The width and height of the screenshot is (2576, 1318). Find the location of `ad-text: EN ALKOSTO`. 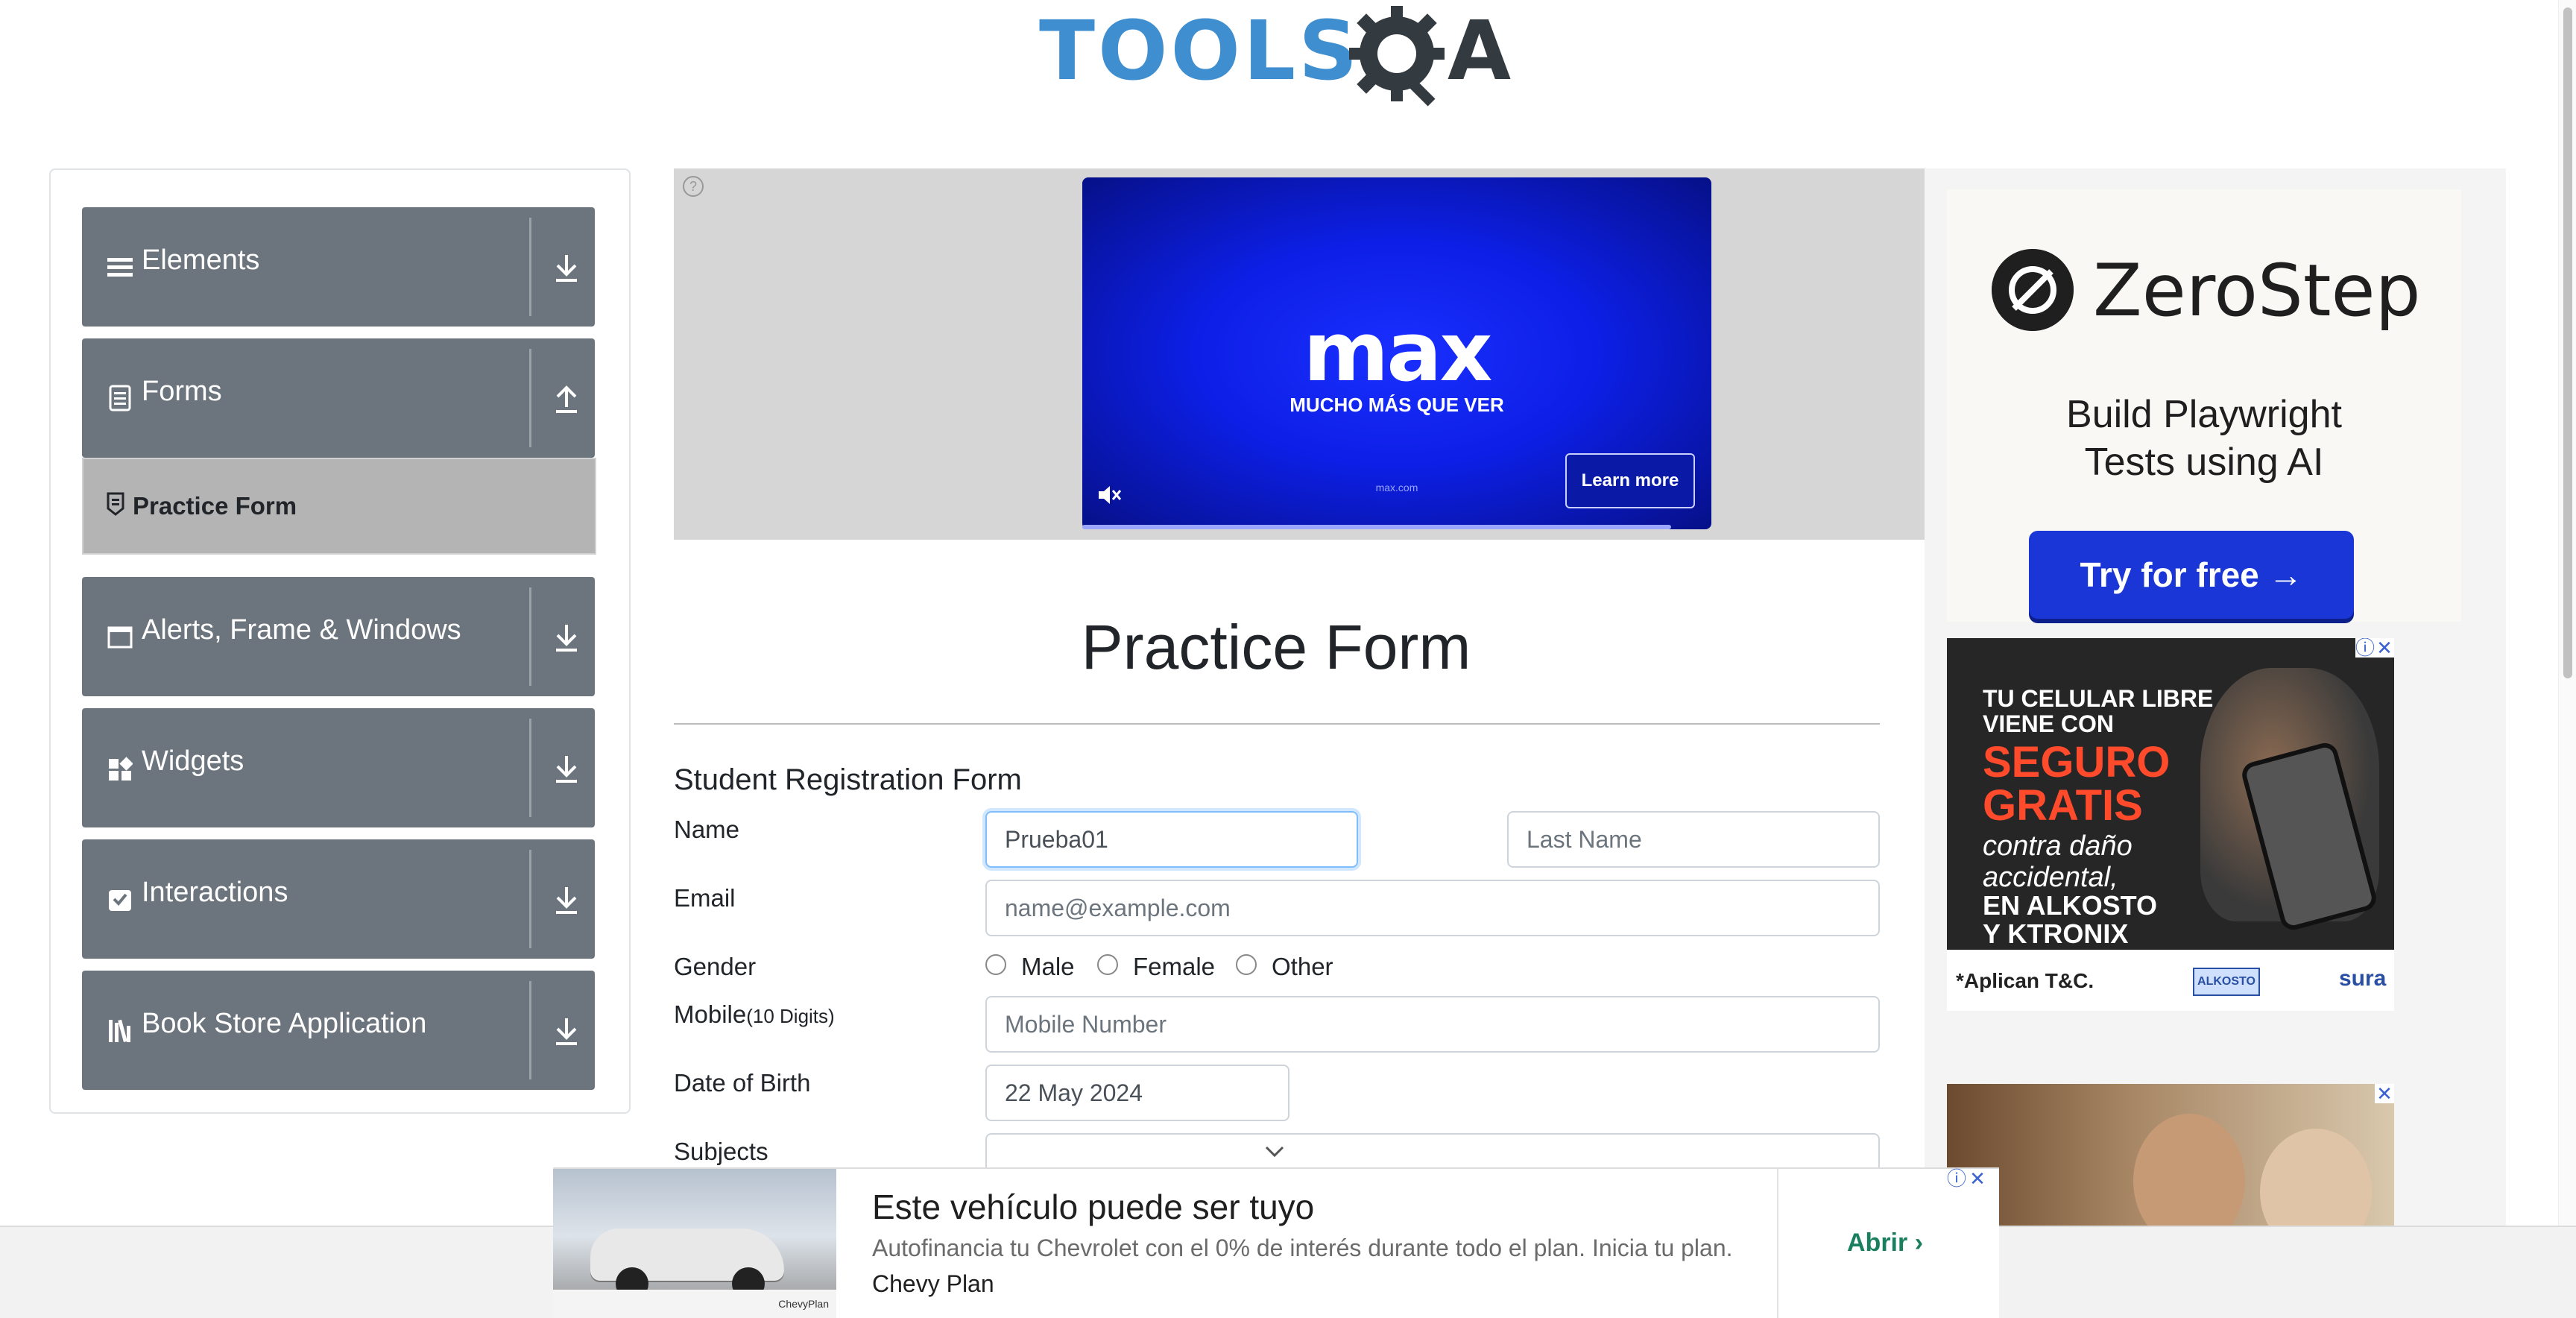

ad-text: EN ALKOSTO is located at coordinates (2070, 905).